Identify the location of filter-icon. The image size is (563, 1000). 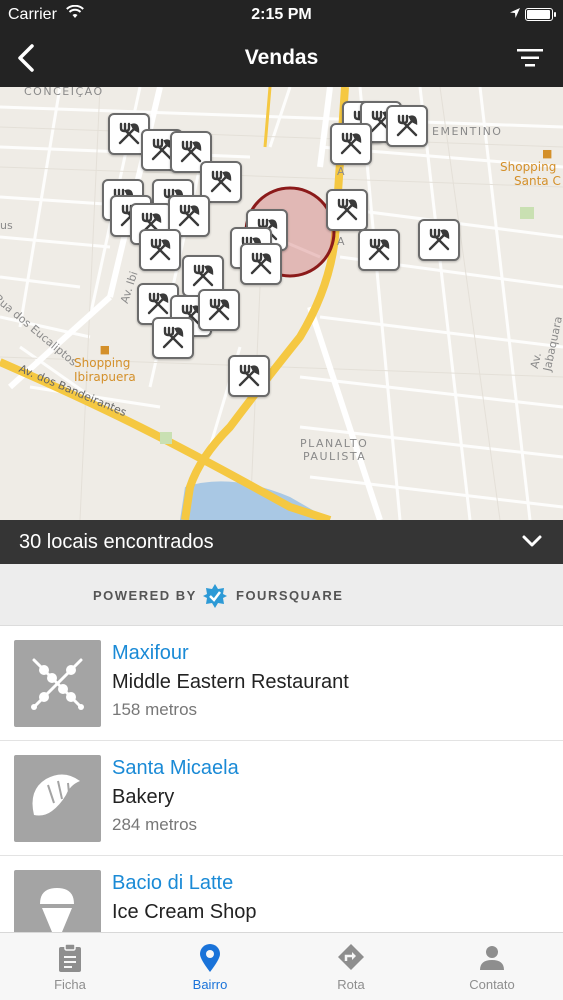
(530, 58).